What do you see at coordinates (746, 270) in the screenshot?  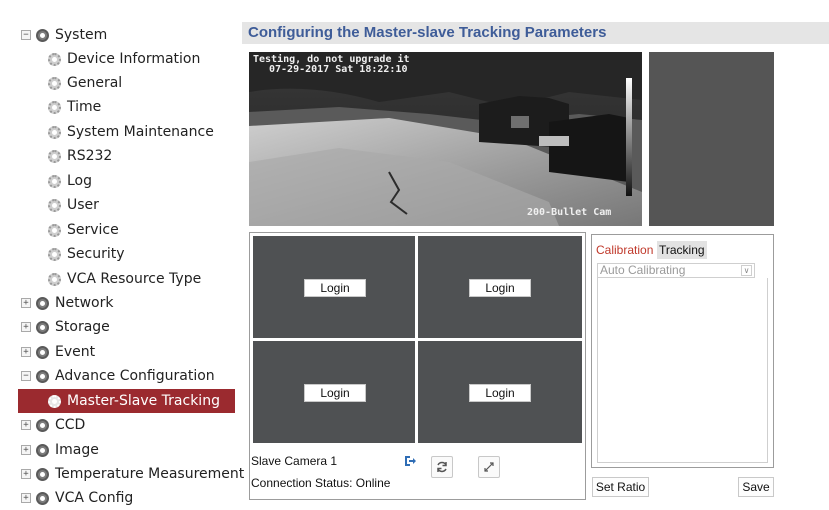 I see `chevron-down-icon: ∨` at bounding box center [746, 270].